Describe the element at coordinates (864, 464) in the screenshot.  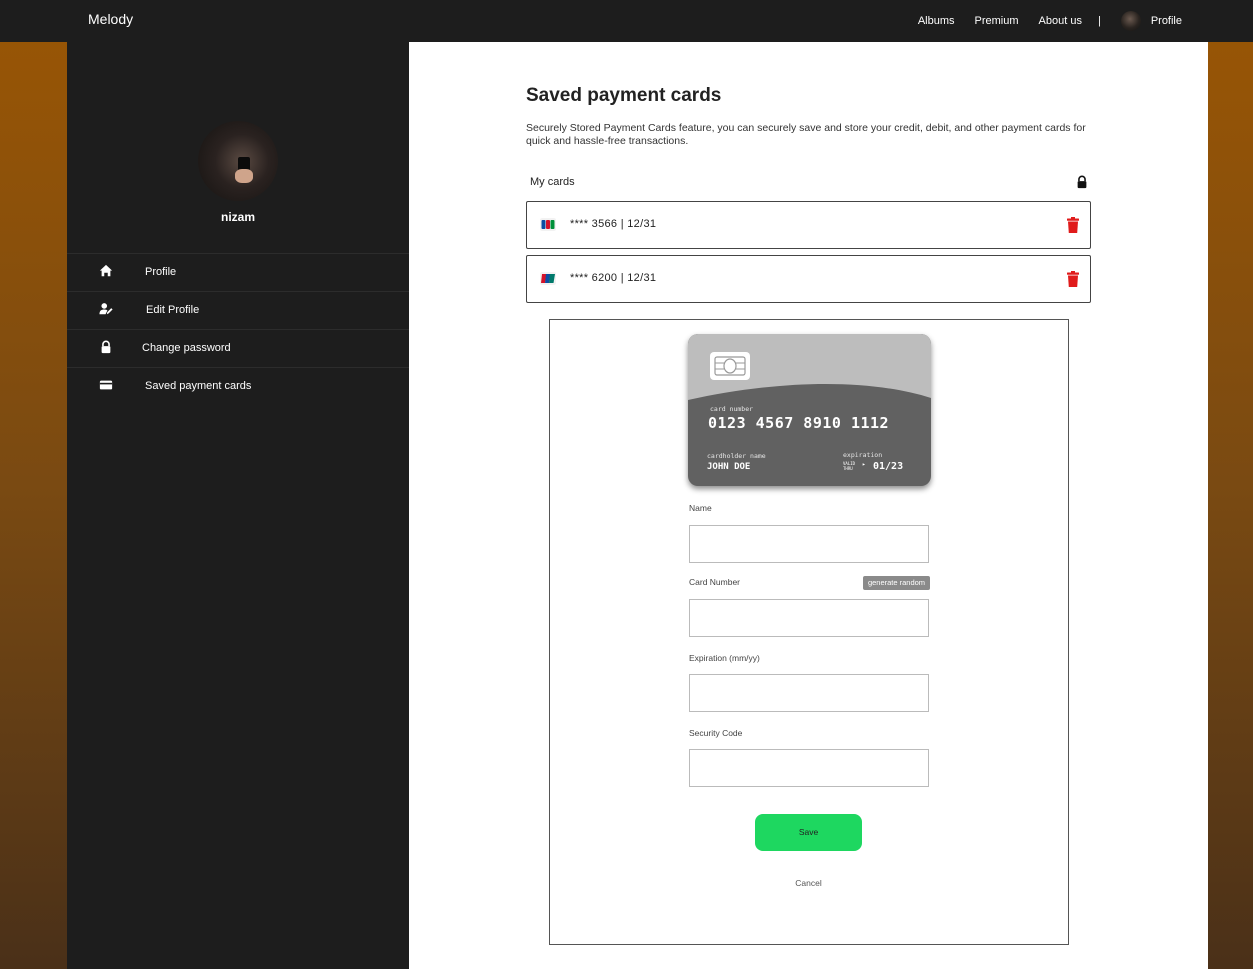
I see `arrow-right-icon: ▸` at that location.